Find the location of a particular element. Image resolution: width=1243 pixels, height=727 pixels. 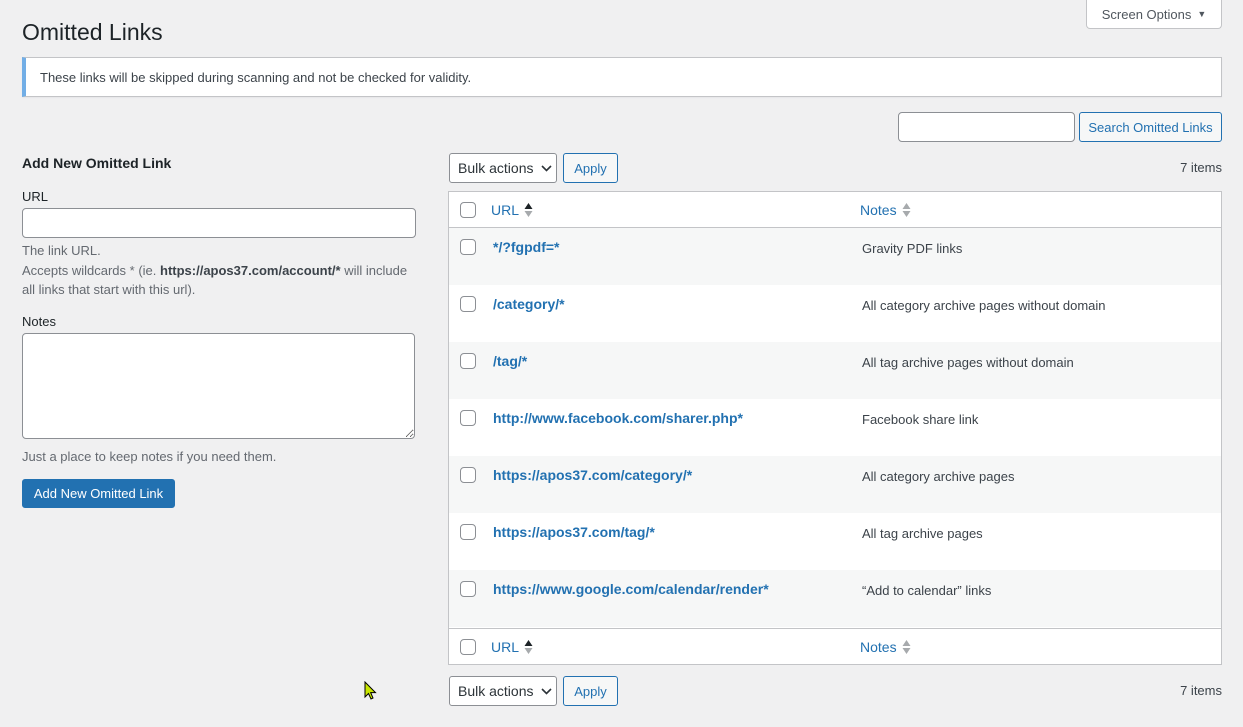

row-url-link: http://www.facebook.com/sharer.php* is located at coordinates (618, 418).